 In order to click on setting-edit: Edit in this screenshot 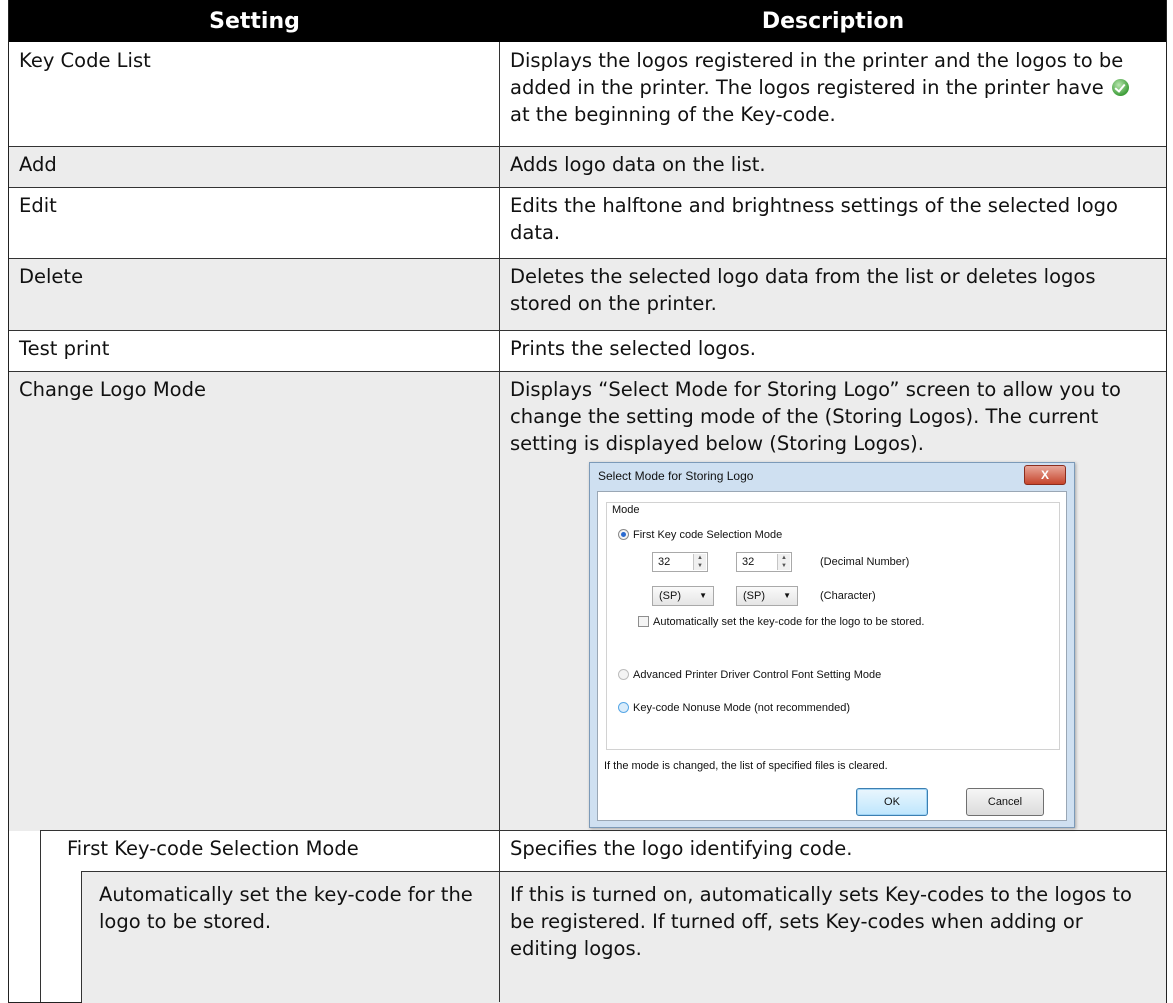, I will do `click(38, 205)`.